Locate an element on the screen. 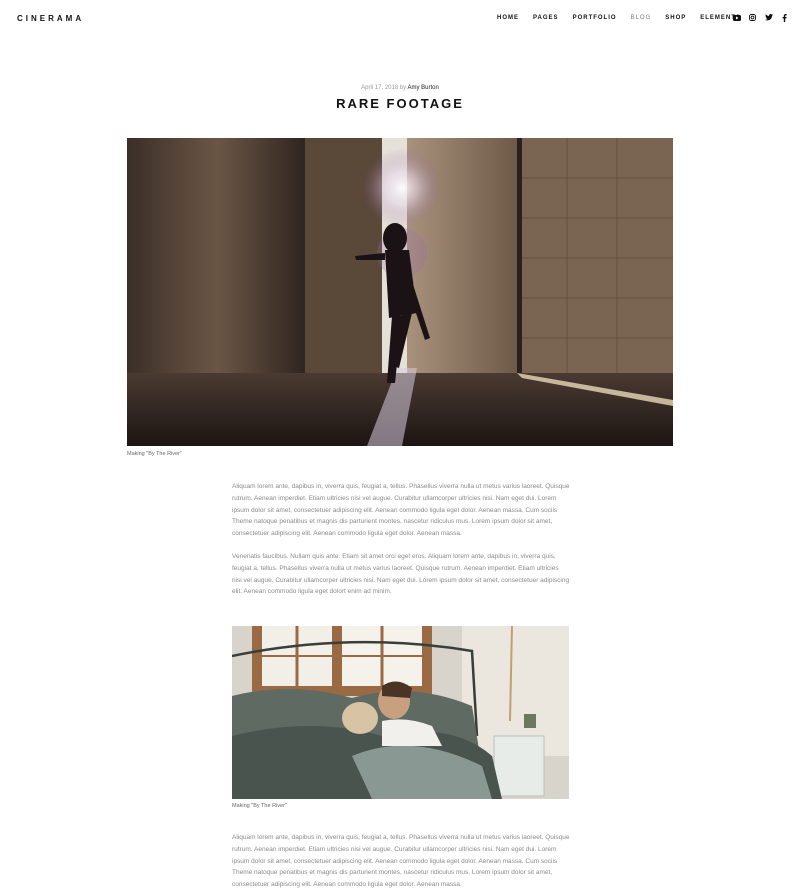  youtube-icon is located at coordinates (736, 17).